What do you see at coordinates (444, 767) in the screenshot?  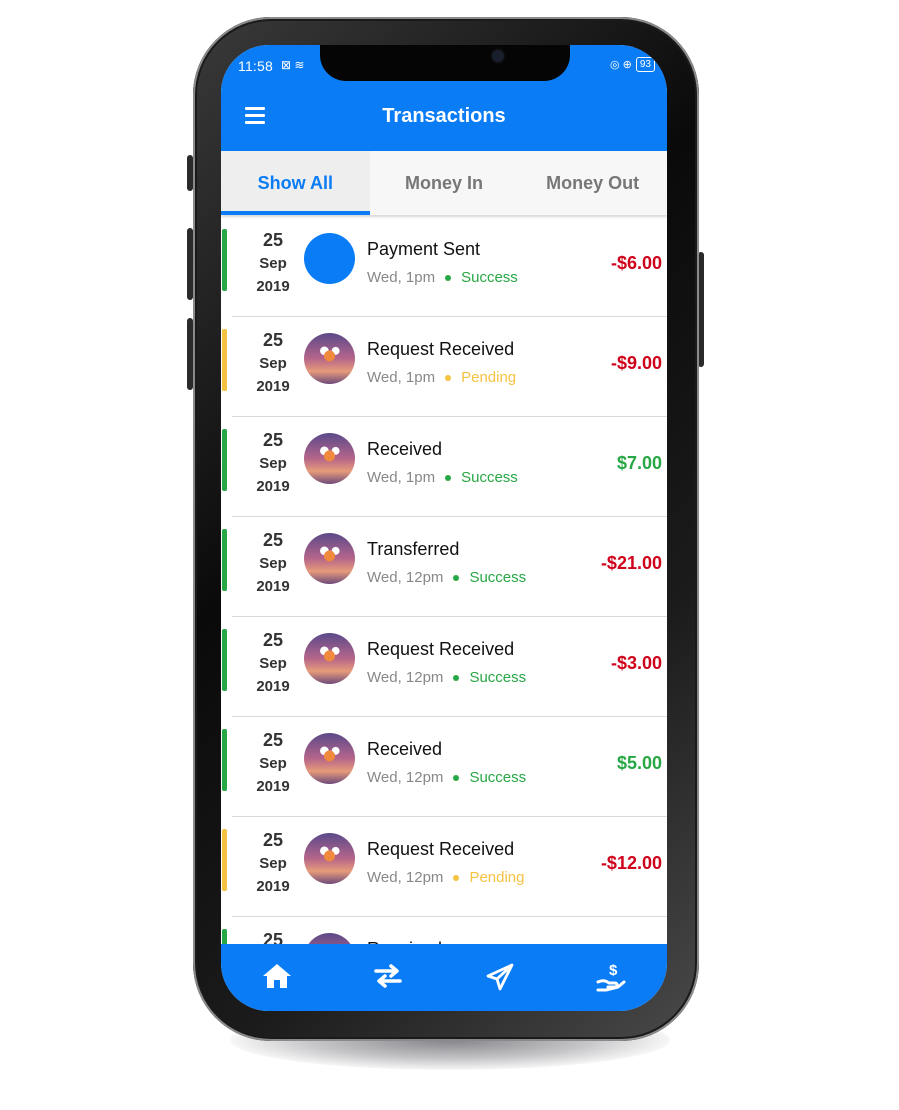 I see `transaction-row: 25 Sep 2019 Received Wed, 12pm Success $5.00` at bounding box center [444, 767].